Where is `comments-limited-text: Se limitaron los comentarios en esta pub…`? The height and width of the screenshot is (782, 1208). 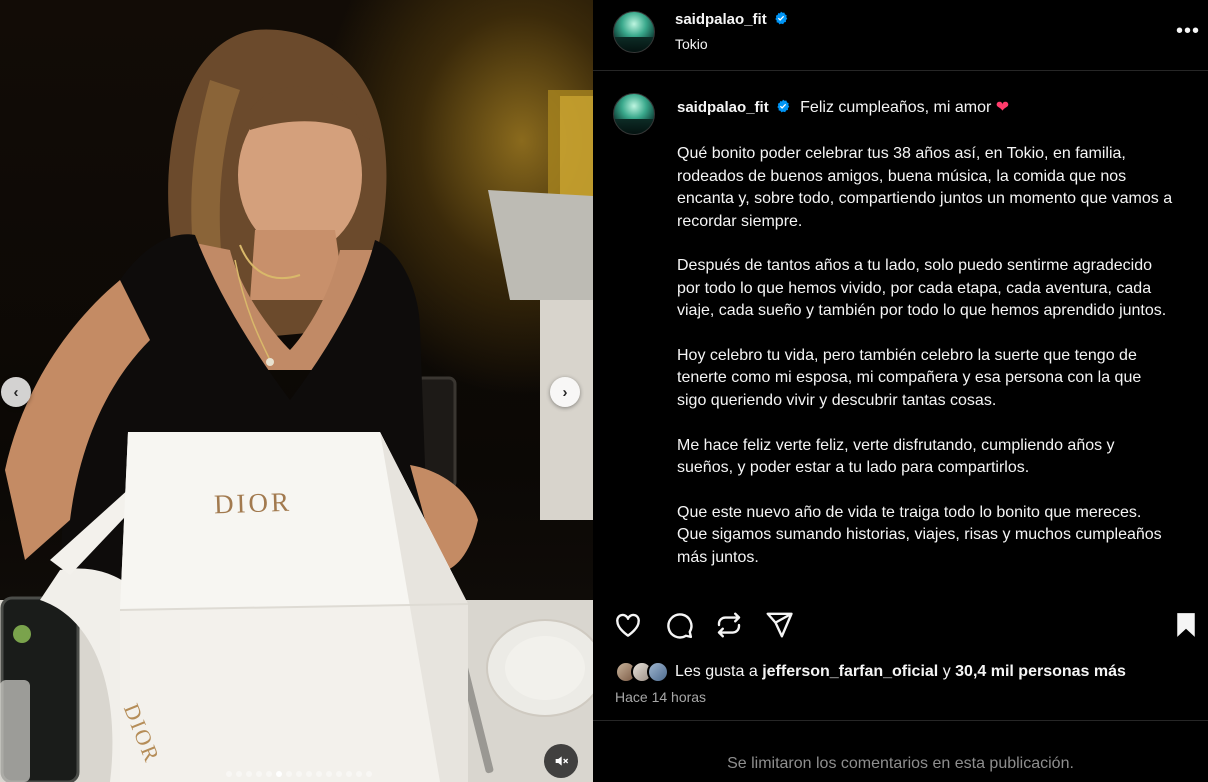
comments-limited-text: Se limitaron los comentarios en esta pub… is located at coordinates (900, 763).